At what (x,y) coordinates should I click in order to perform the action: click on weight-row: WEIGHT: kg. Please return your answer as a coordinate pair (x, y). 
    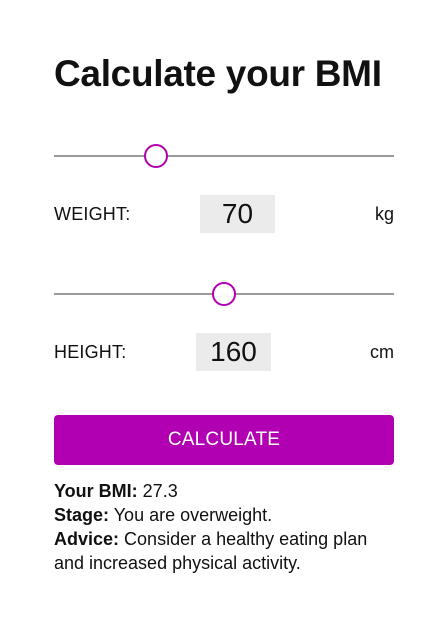
    Looking at the image, I should click on (224, 214).